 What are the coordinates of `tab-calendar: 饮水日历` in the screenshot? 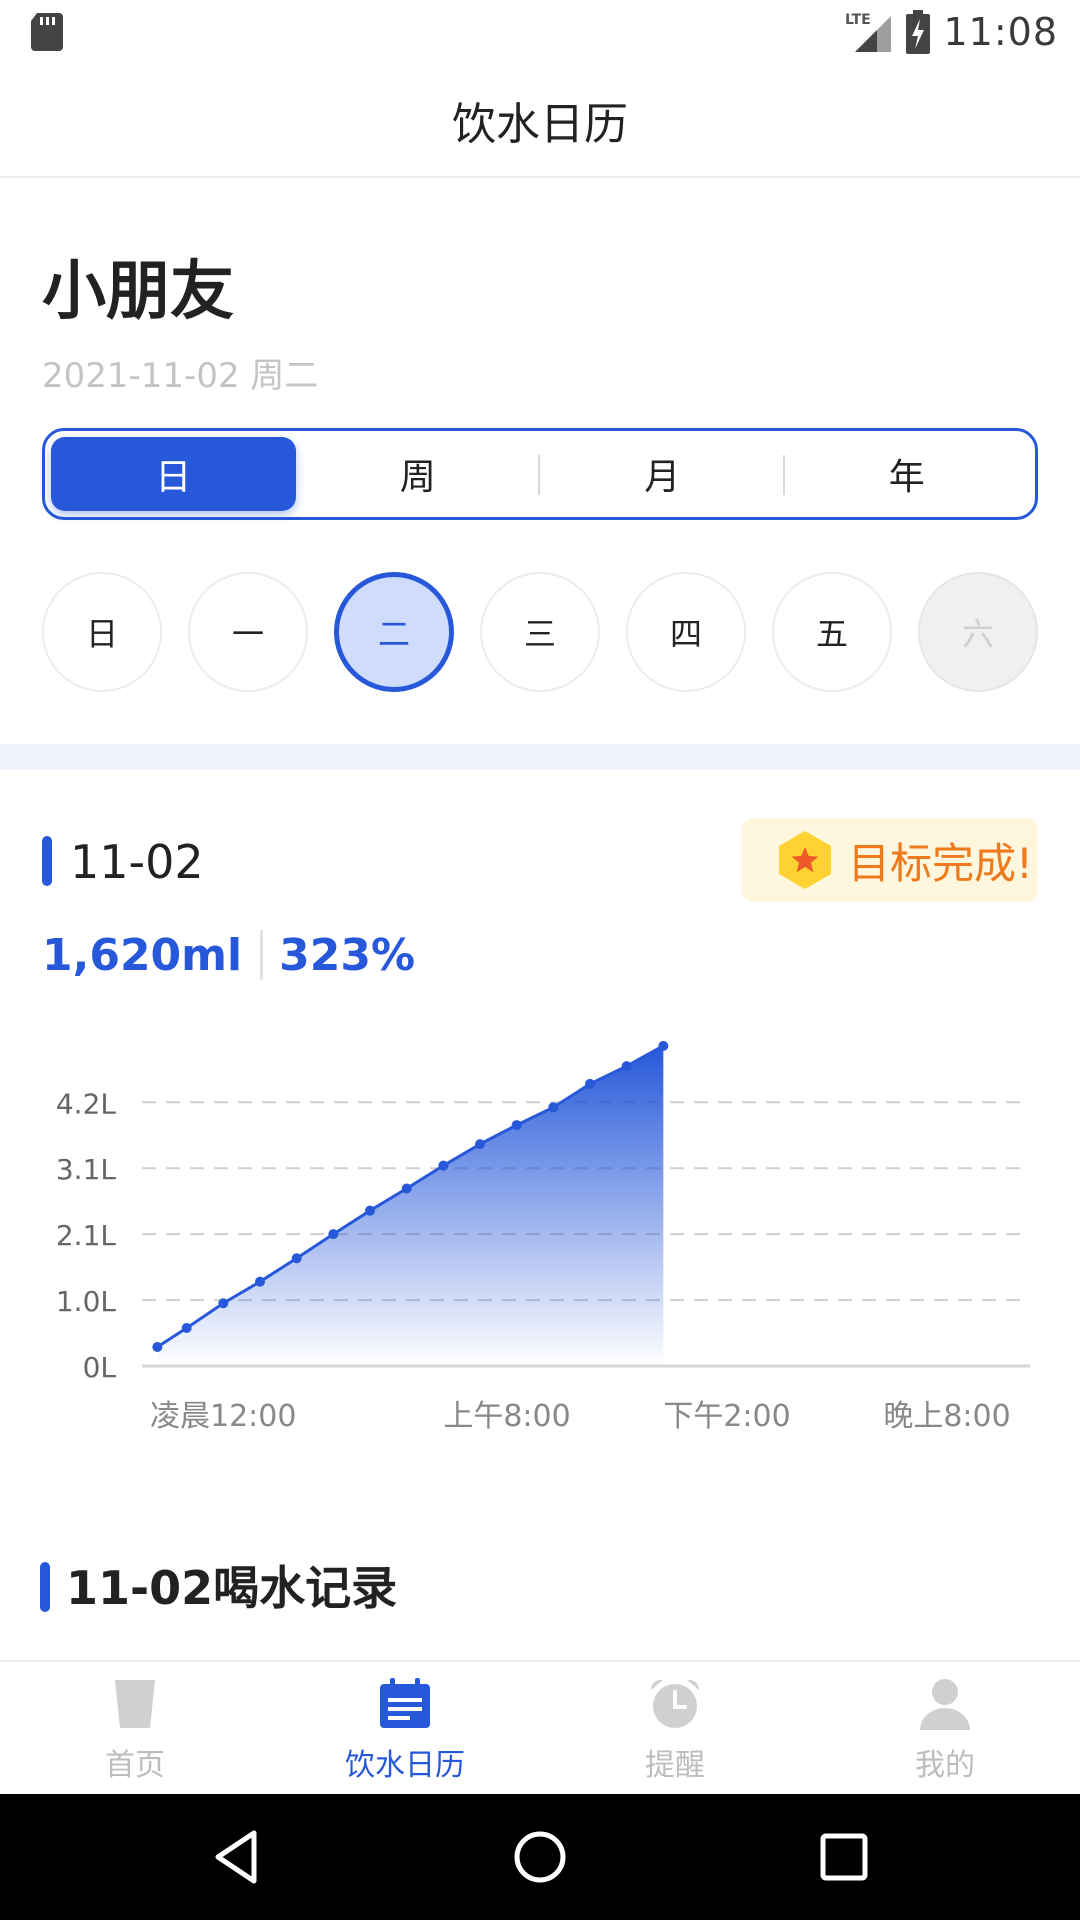 It's located at (405, 1728).